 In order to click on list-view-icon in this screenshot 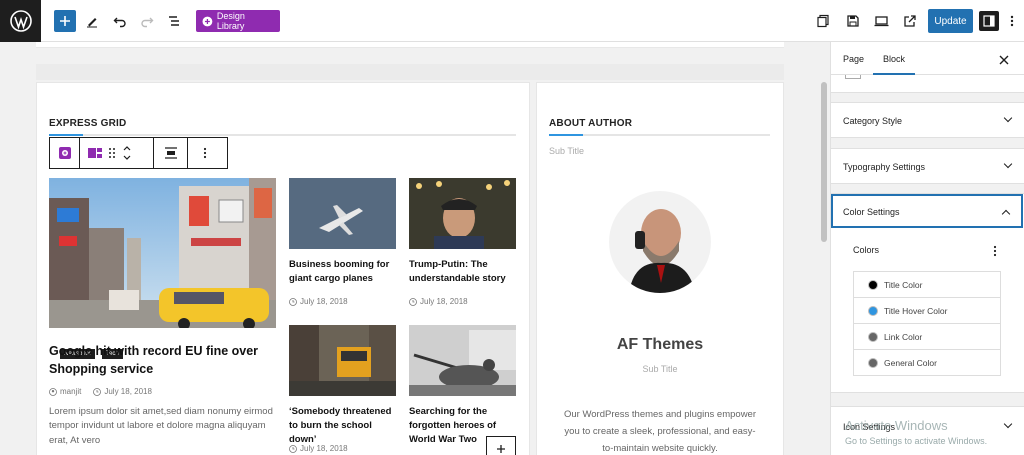, I will do `click(174, 21)`.